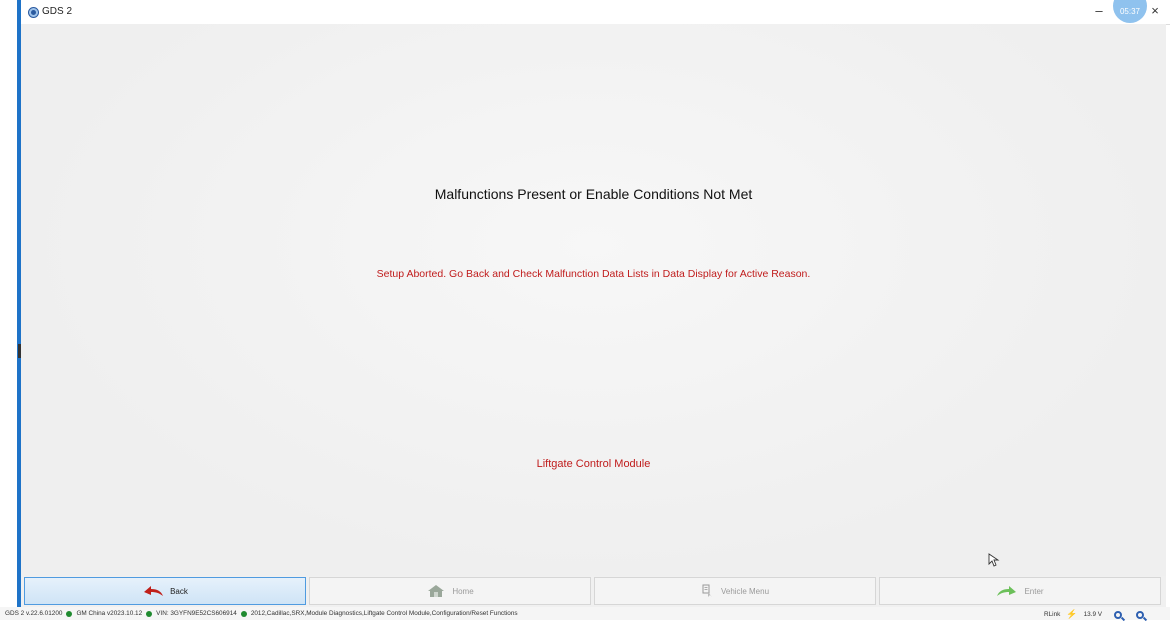 Image resolution: width=1170 pixels, height=621 pixels. Describe the element at coordinates (179, 591) in the screenshot. I see `back-button-label: Back` at that location.